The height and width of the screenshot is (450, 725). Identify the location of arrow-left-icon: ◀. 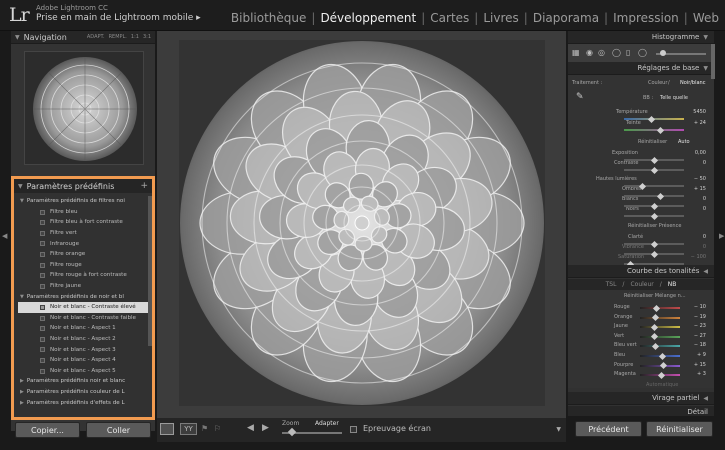
(250, 428).